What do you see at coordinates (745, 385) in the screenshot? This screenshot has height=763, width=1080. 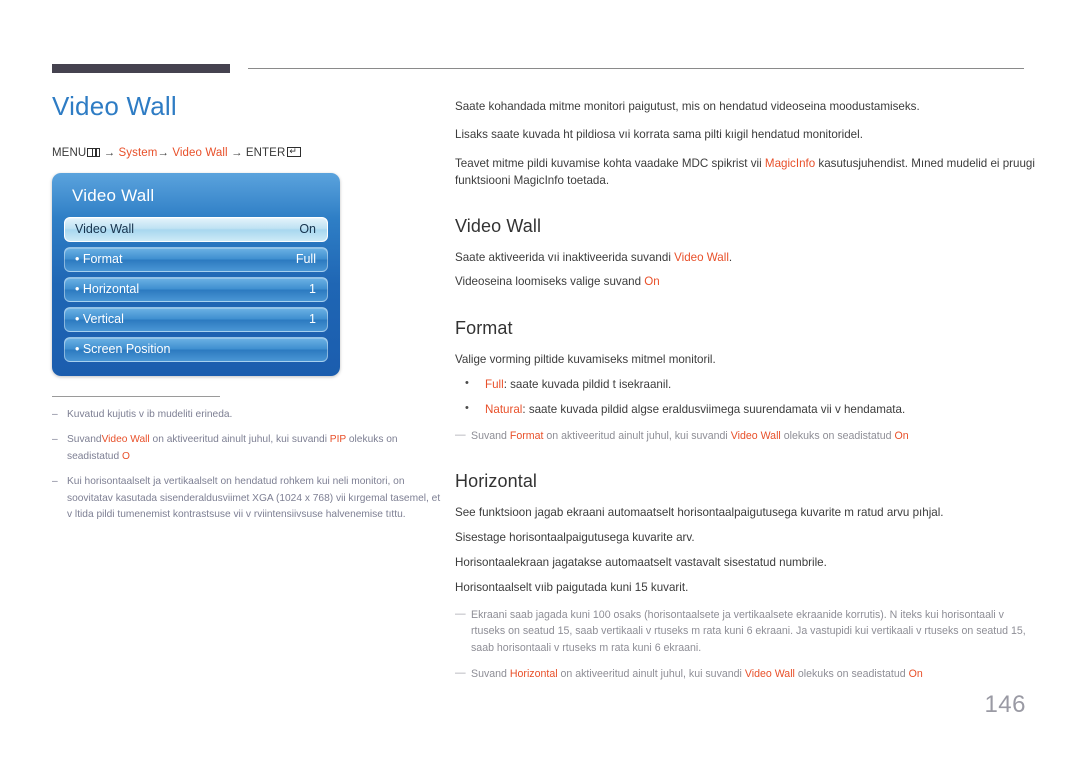 I see `section-bullet: Full: saate kuvada pildid t isekraanil.` at bounding box center [745, 385].